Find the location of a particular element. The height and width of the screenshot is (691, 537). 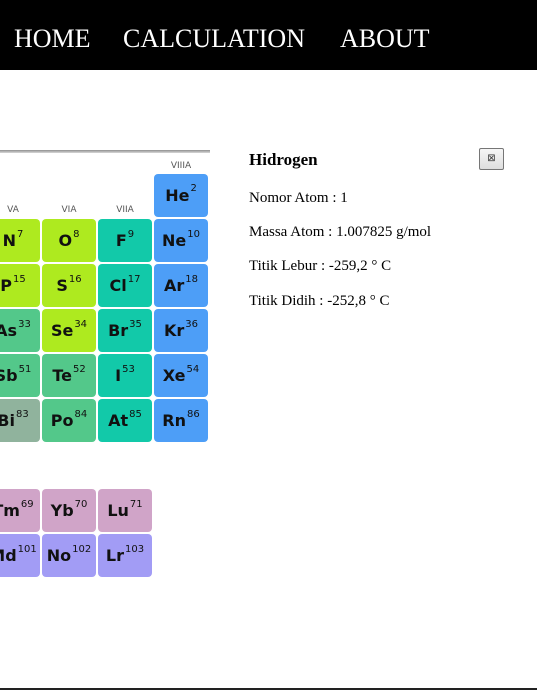

element-number: 54 is located at coordinates (193, 369).